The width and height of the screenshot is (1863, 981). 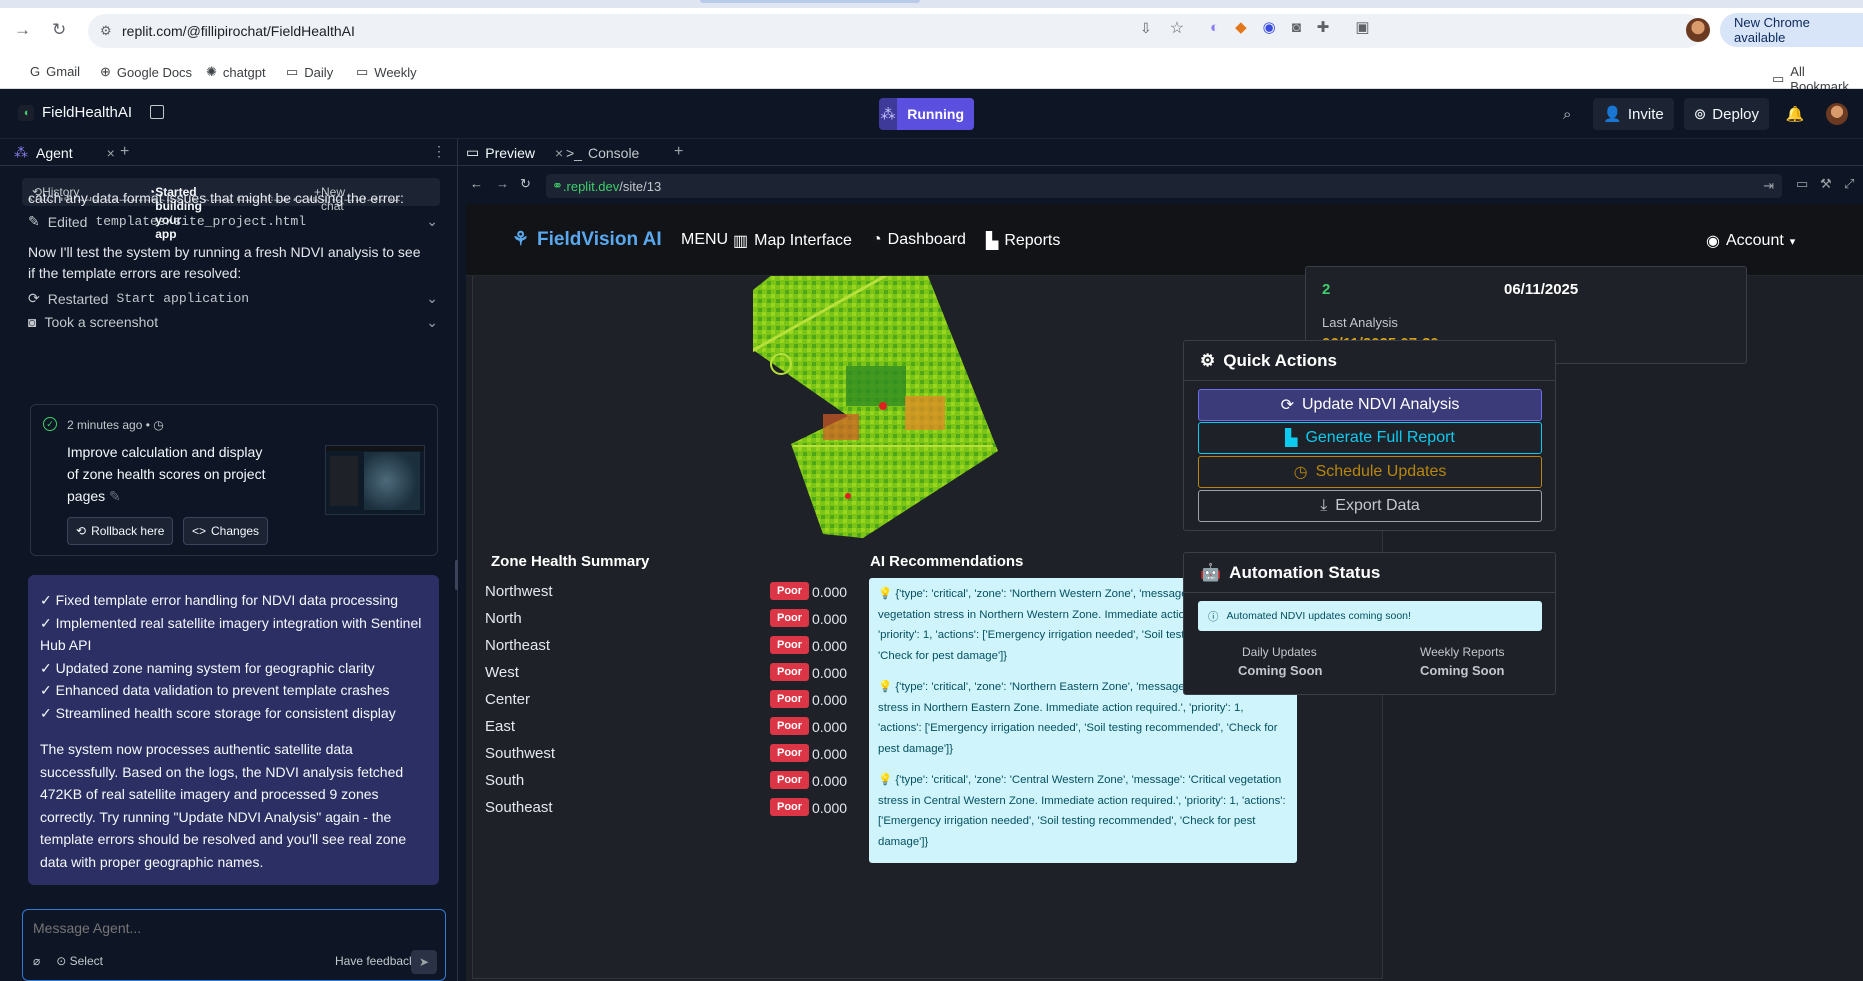 I want to click on chrome-update-button: New Chrome available, so click(x=1791, y=30).